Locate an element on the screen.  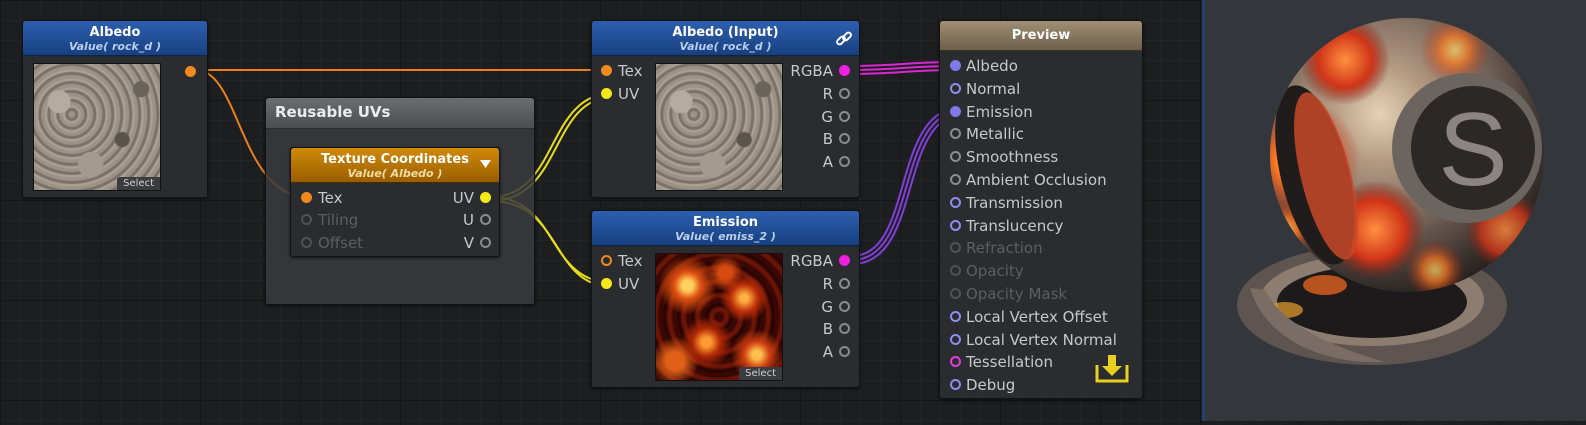
albedo-input-a-port is located at coordinates (844, 161).